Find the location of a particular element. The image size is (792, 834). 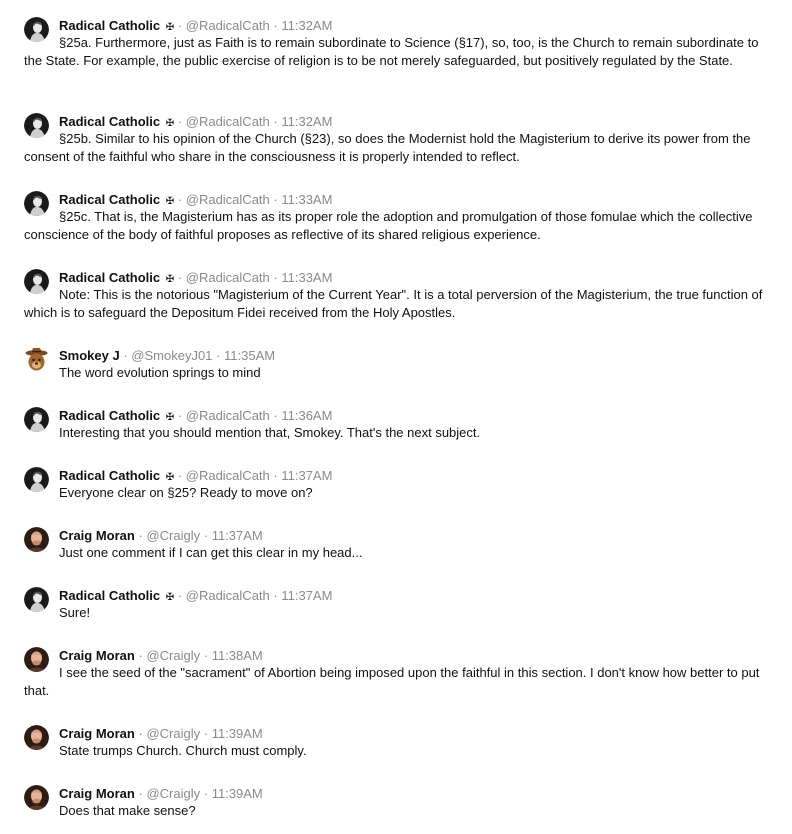

message-header: Craig Moran · @Craigly · 11:37AM is located at coordinates (161, 536).